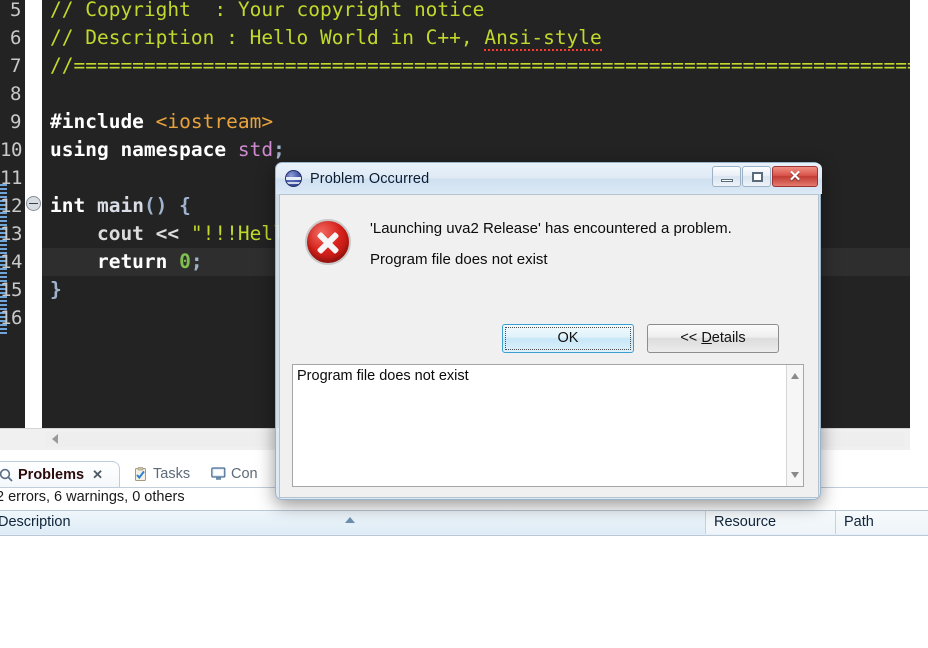  I want to click on tab-tasks: Tasks, so click(161, 474).